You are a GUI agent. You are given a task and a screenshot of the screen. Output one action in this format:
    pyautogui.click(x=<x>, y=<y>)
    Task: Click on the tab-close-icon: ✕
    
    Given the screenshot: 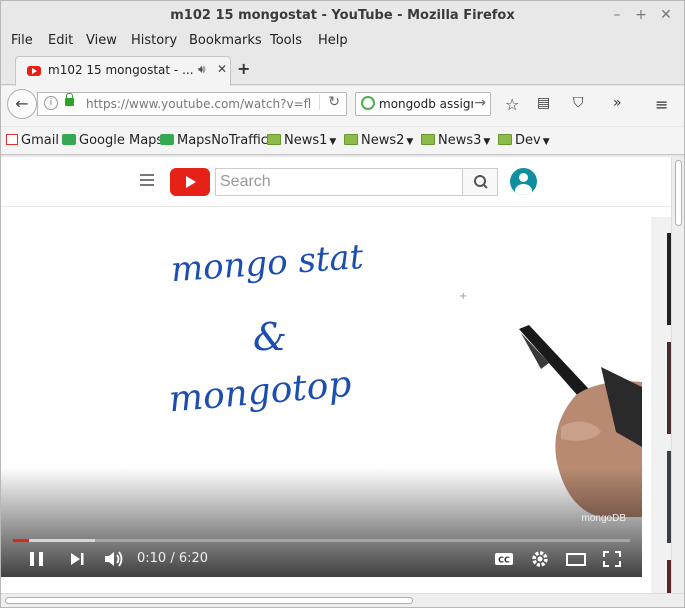 What is the action you would take?
    pyautogui.click(x=222, y=69)
    